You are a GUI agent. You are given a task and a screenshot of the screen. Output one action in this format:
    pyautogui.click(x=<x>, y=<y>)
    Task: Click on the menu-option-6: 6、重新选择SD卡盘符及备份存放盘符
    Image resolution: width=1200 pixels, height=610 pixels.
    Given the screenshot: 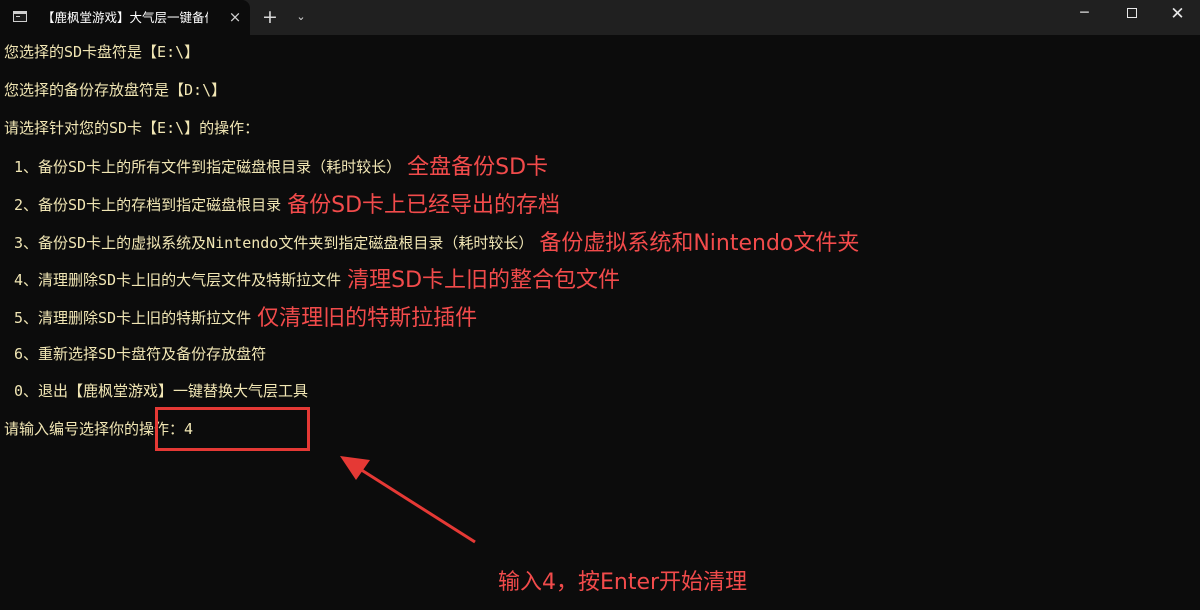 What is the action you would take?
    pyautogui.click(x=140, y=354)
    